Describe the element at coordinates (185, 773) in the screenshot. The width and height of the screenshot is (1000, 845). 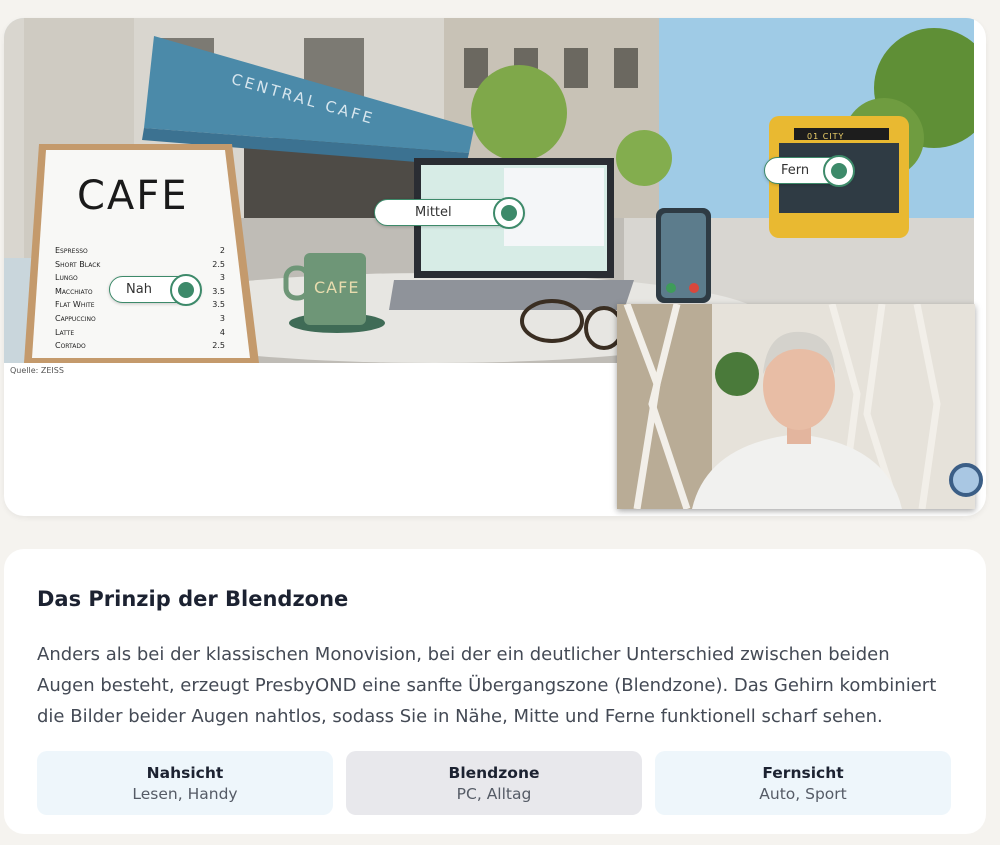
I see `zone-near-title: Nahsicht` at that location.